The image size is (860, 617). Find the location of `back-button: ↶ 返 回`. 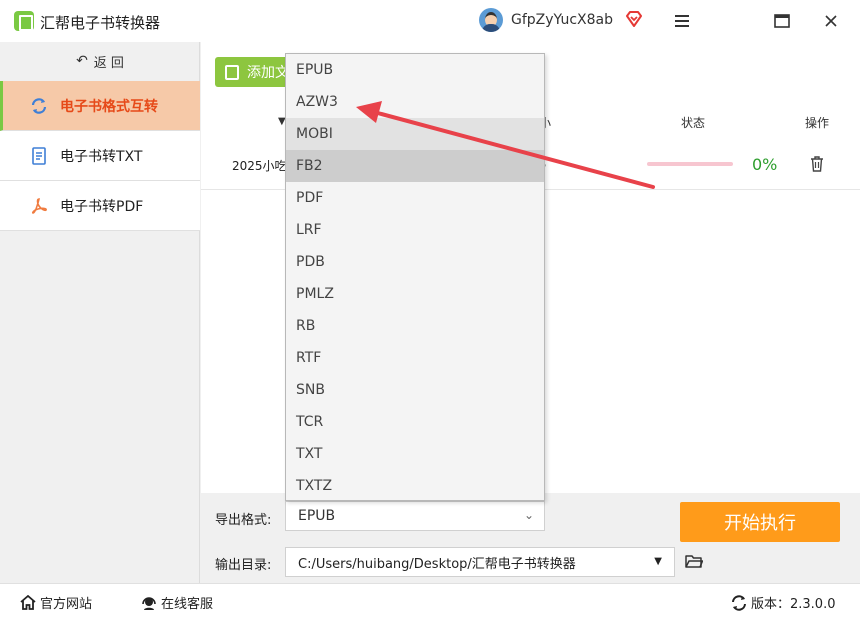

back-button: ↶ 返 回 is located at coordinates (100, 61).